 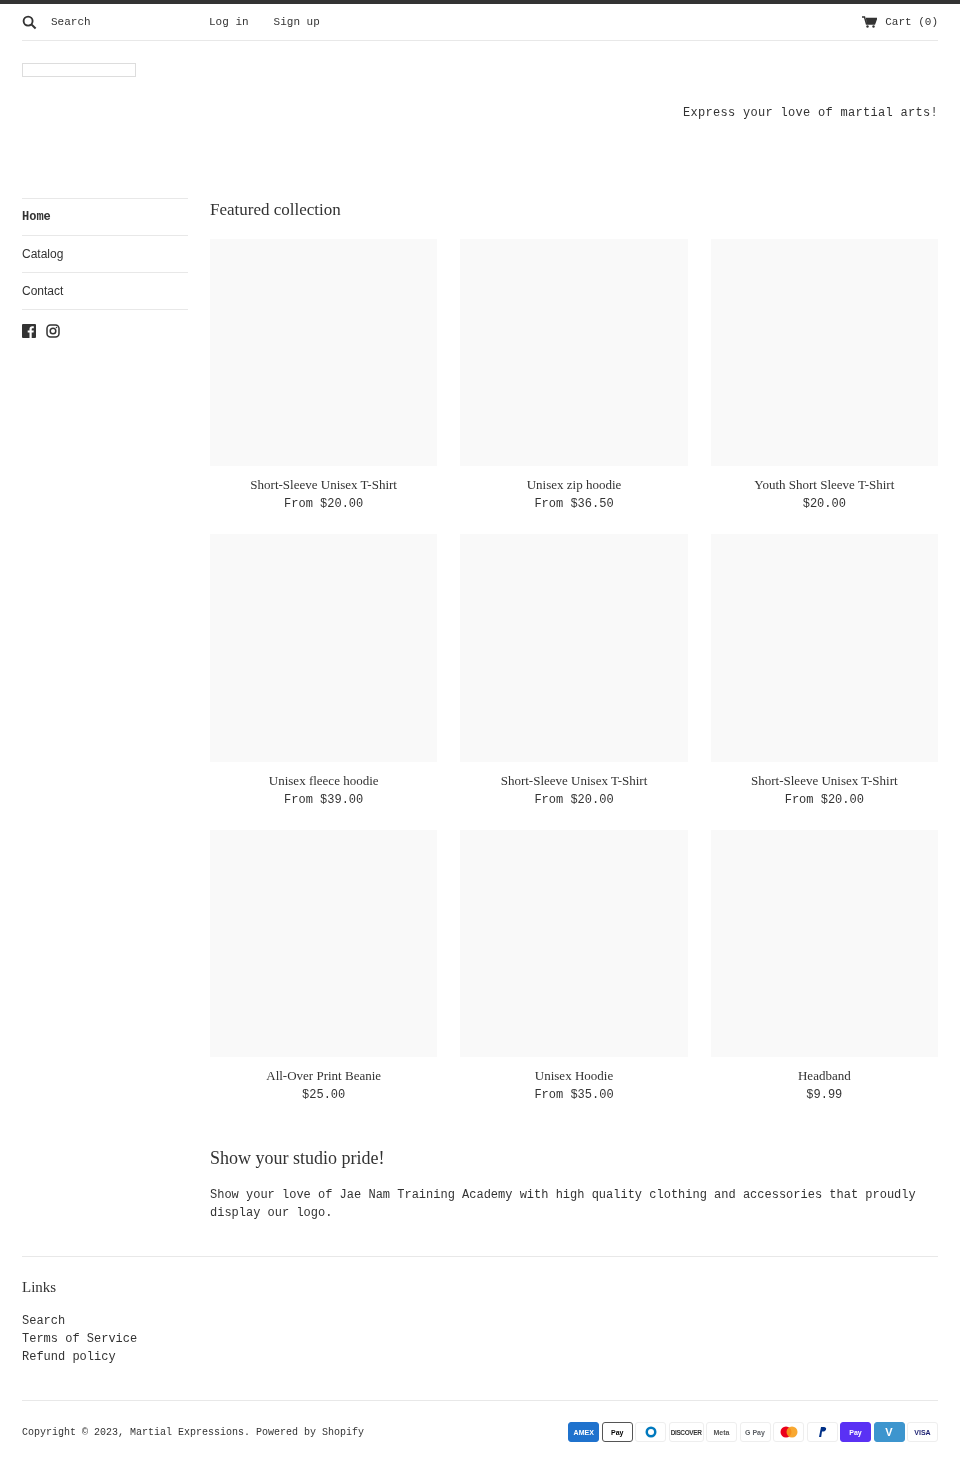 I want to click on product-name: All-Over Print Beanie, so click(x=324, y=1076).